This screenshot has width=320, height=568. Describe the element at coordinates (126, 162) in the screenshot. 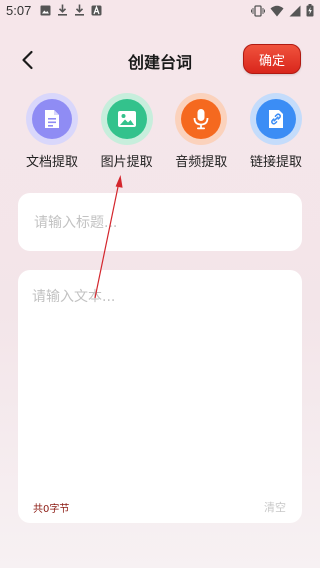

I see `tool-label: 图片提取` at that location.